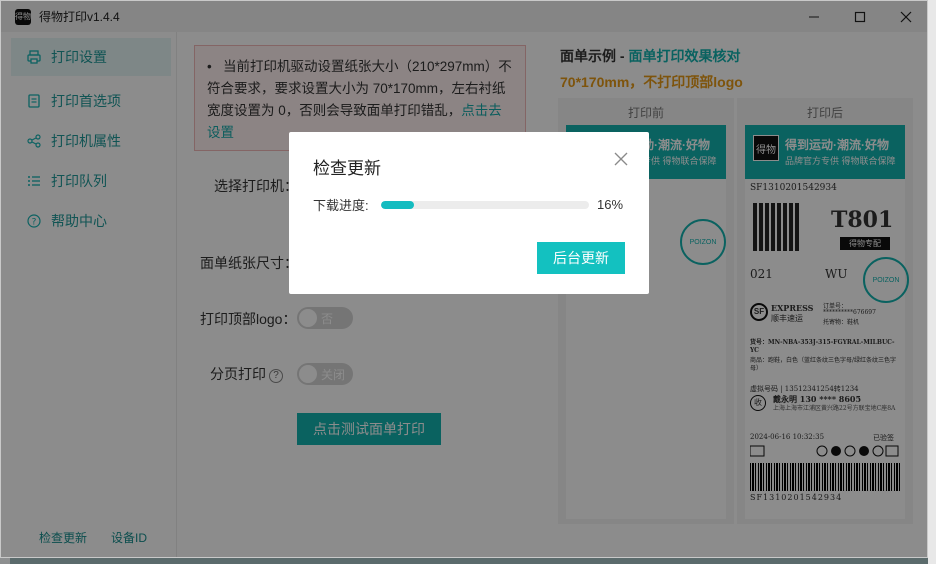 The width and height of the screenshot is (936, 564). I want to click on dialog-close-button, so click(621, 160).